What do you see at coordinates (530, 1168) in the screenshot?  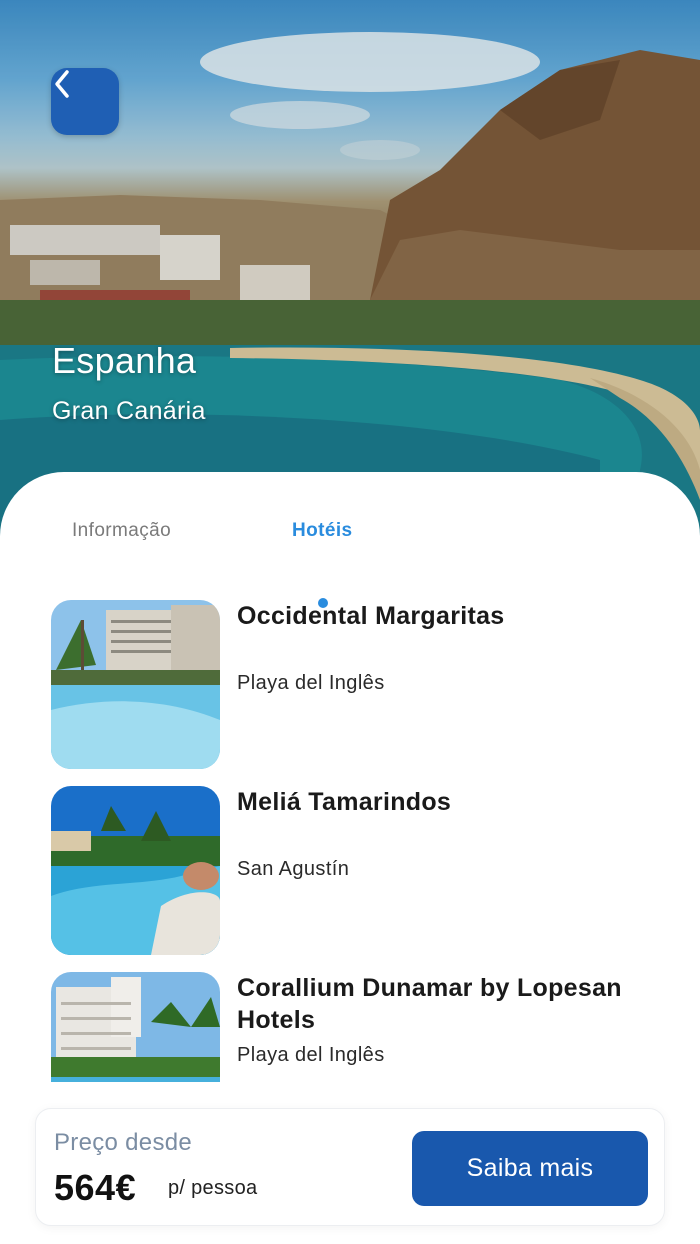 I see `saiba-mais-button: Saiba mais` at bounding box center [530, 1168].